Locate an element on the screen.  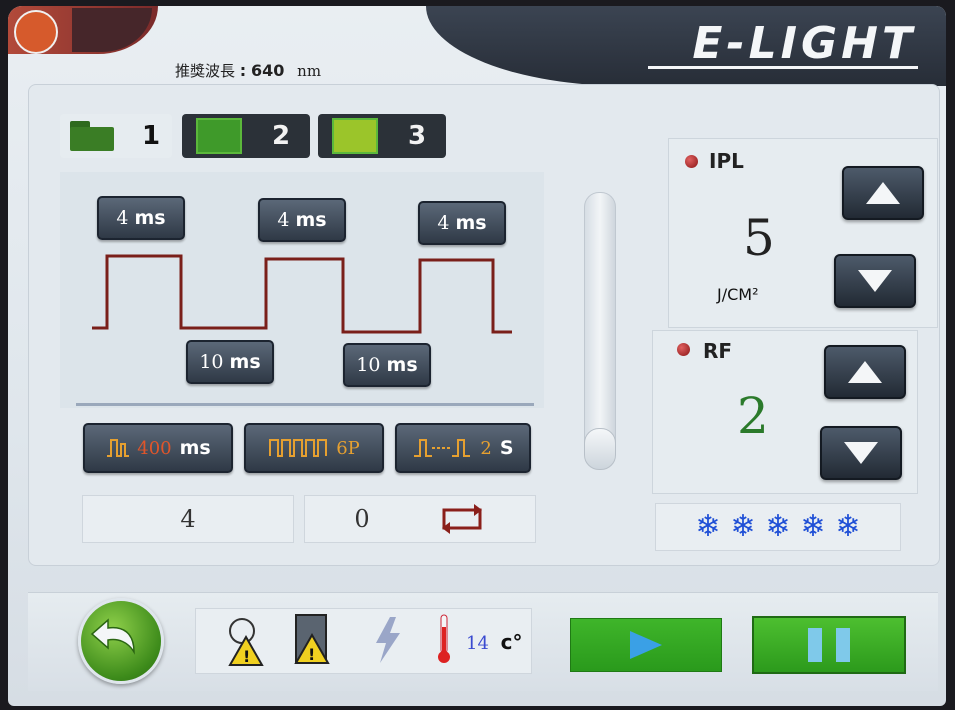
green-square-icon is located at coordinates (219, 136).